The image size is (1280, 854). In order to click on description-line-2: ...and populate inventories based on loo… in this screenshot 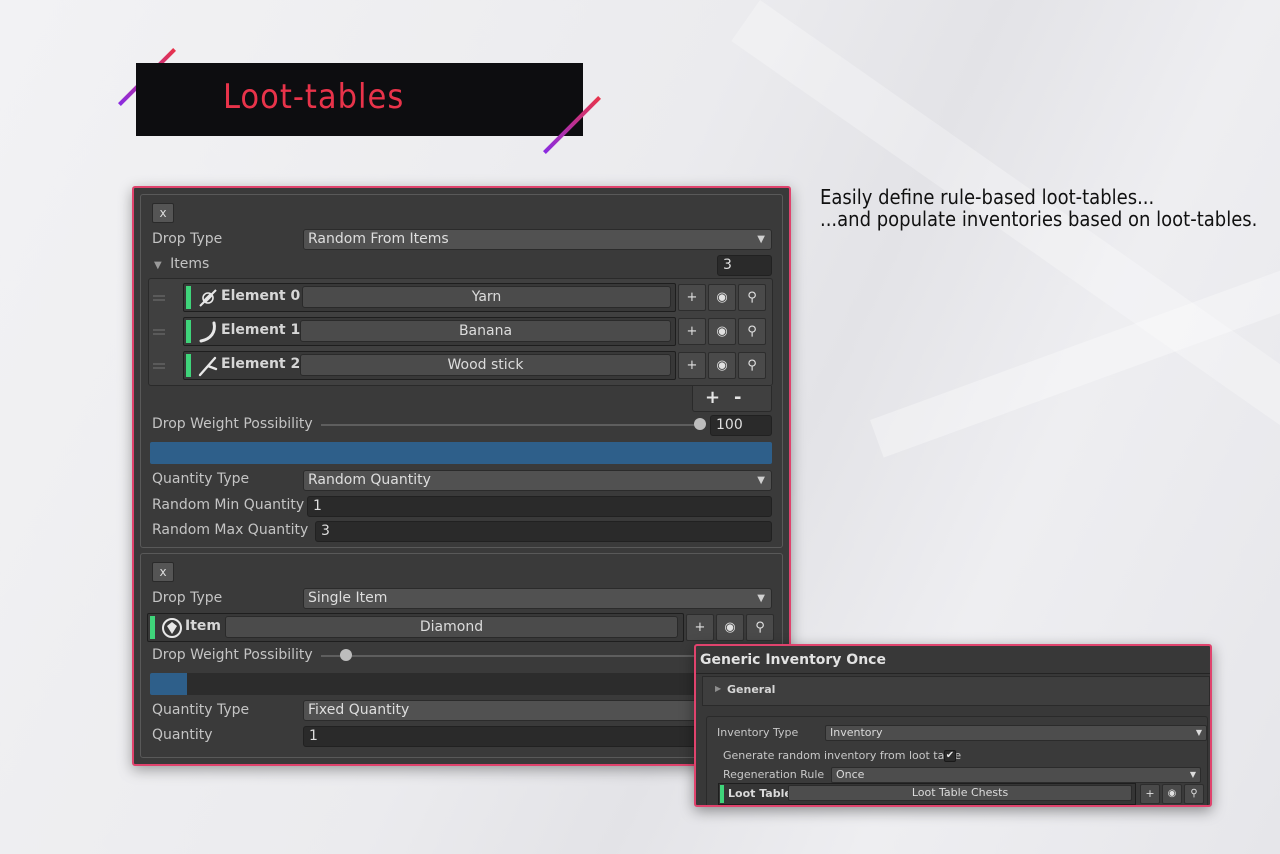, I will do `click(1039, 219)`.